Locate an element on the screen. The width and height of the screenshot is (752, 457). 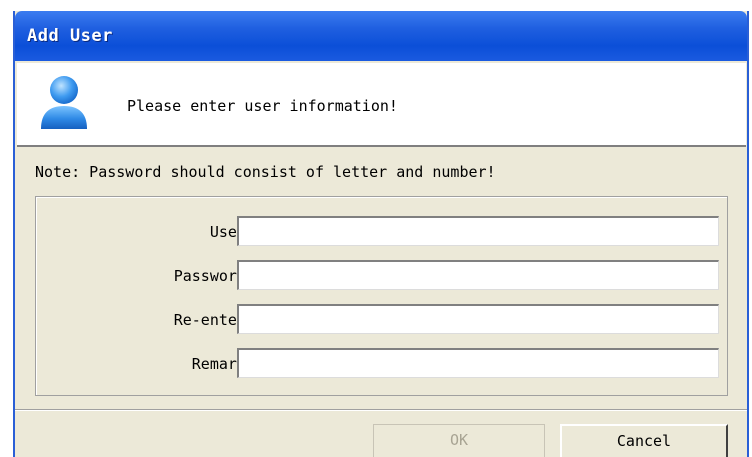
remark-input is located at coordinates (478, 363).